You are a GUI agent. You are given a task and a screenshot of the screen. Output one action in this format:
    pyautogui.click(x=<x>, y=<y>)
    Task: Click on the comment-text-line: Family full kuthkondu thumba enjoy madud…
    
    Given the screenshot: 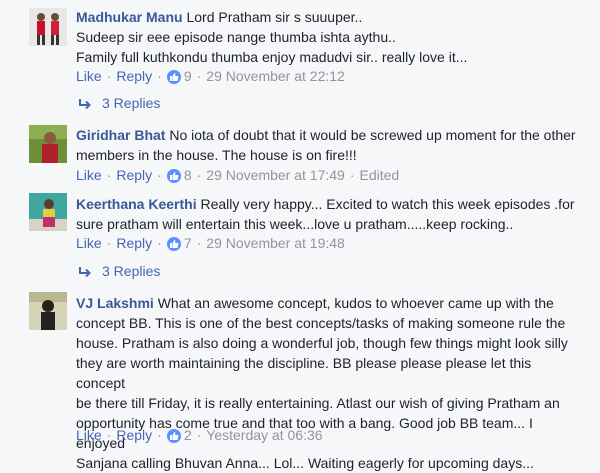 What is the action you would take?
    pyautogui.click(x=272, y=57)
    